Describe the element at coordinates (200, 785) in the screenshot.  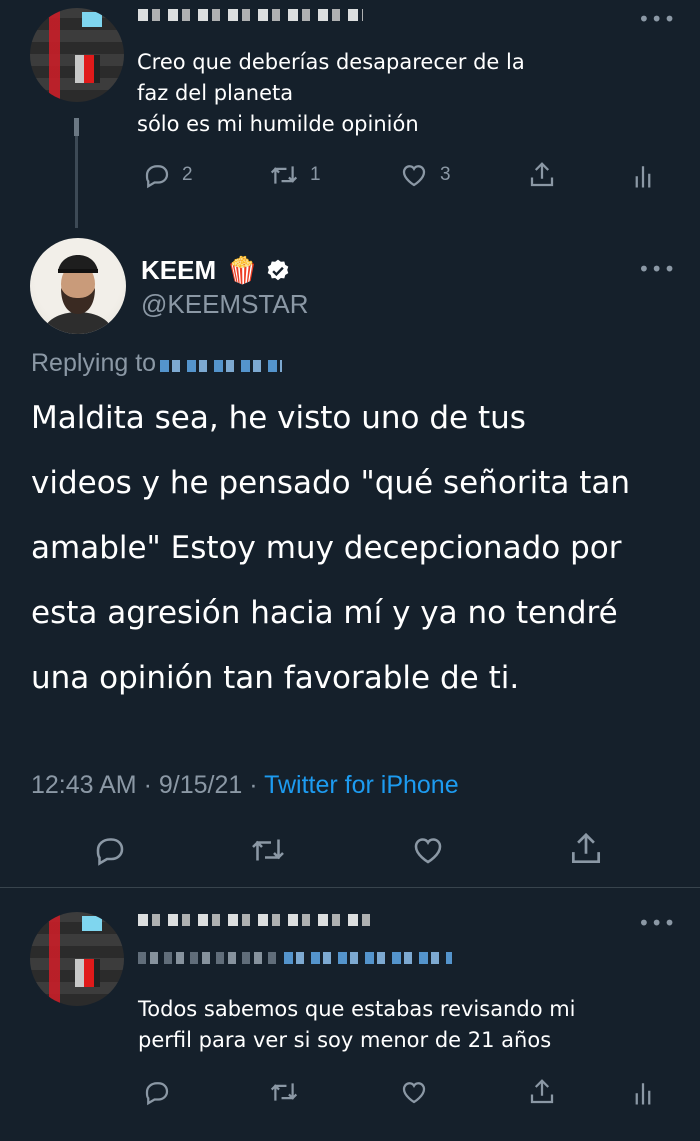
I see `tweet-date: 9/15/21` at that location.